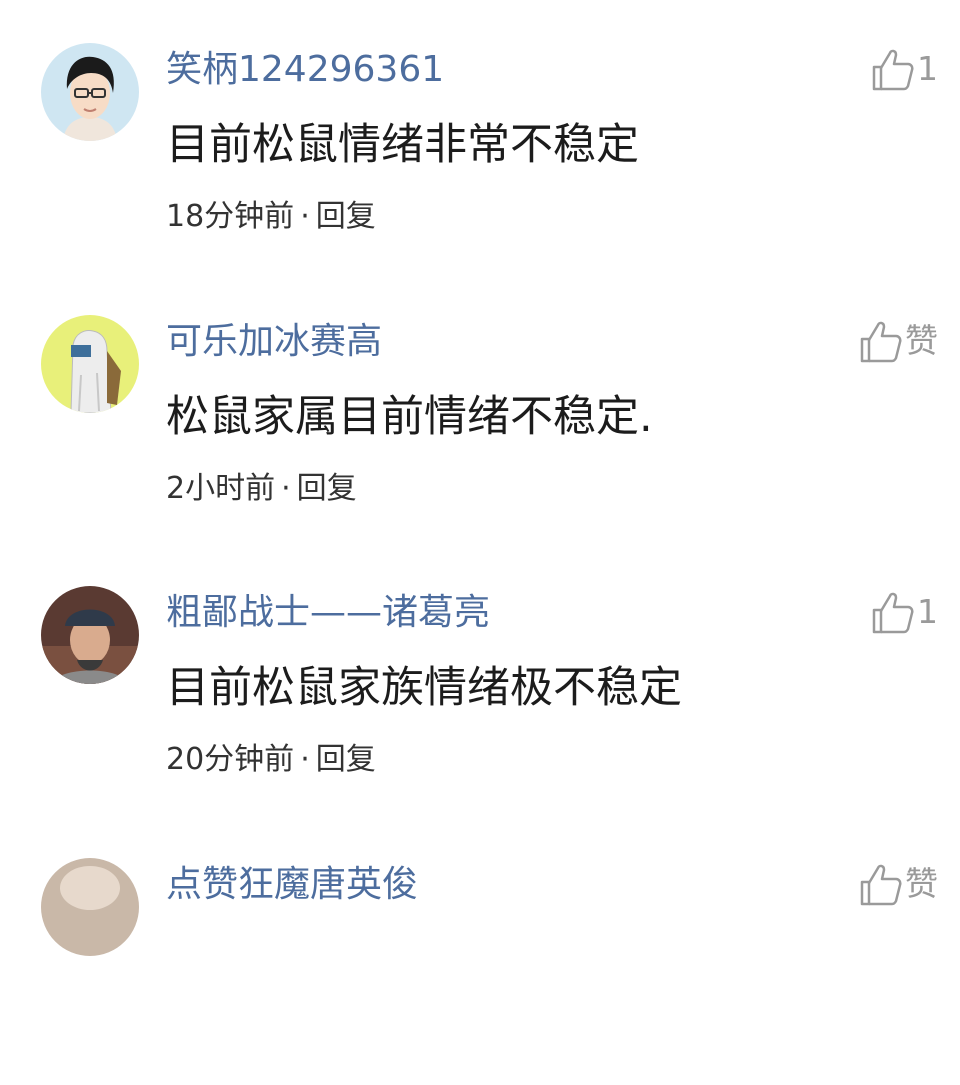 Image resolution: width=960 pixels, height=1085 pixels. Describe the element at coordinates (230, 216) in the screenshot. I see `timestamp: 18分钟前` at that location.